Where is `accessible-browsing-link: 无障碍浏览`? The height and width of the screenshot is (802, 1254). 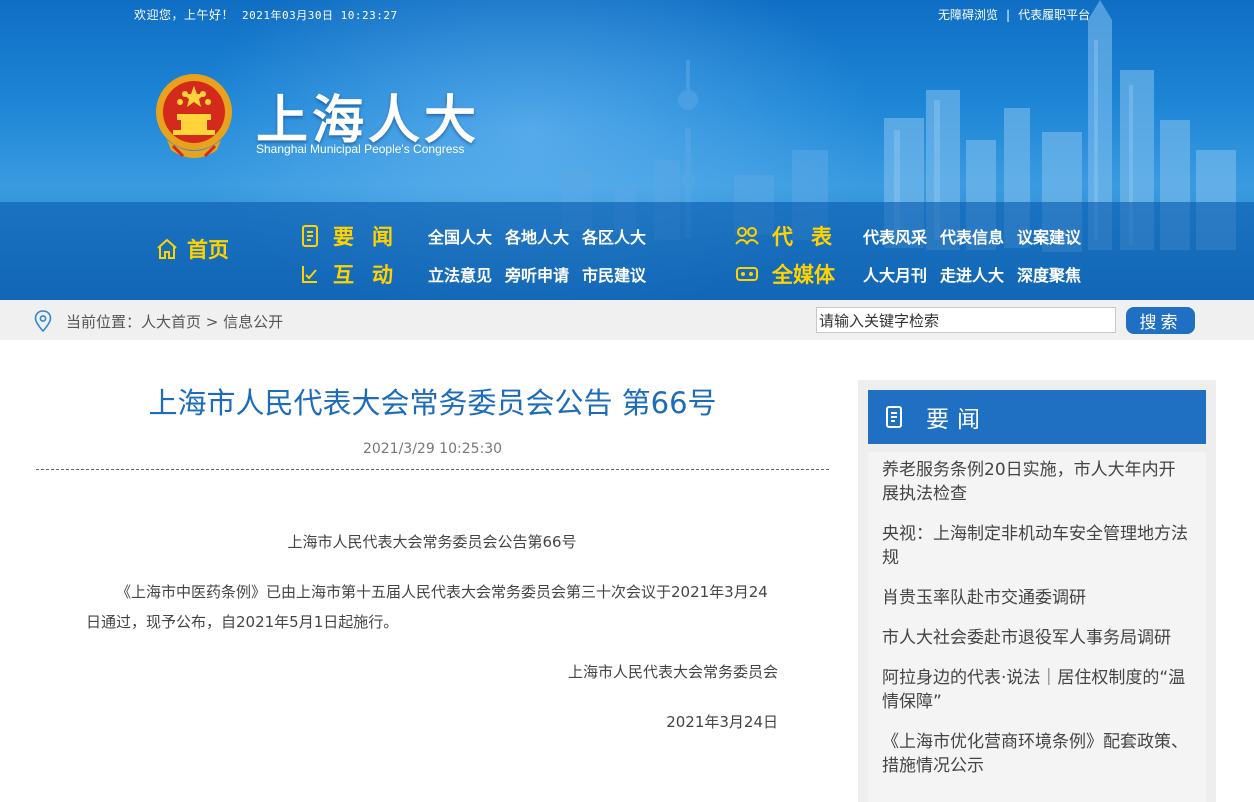
accessible-browsing-link: 无障碍浏览 is located at coordinates (968, 15).